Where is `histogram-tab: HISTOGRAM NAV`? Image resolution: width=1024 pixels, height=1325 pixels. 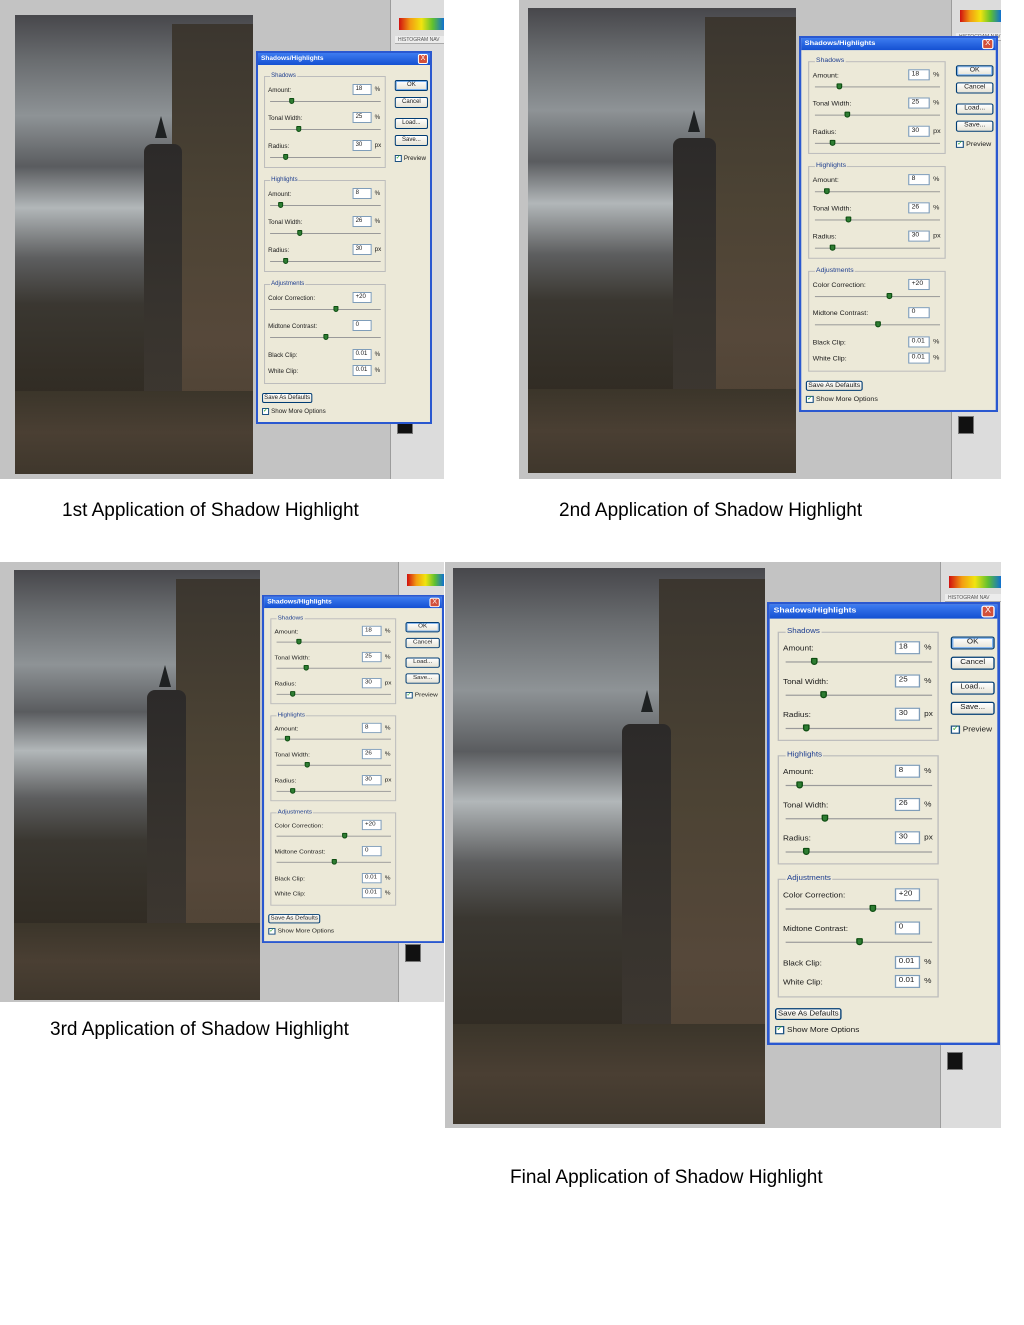 histogram-tab: HISTOGRAM NAV is located at coordinates (973, 598).